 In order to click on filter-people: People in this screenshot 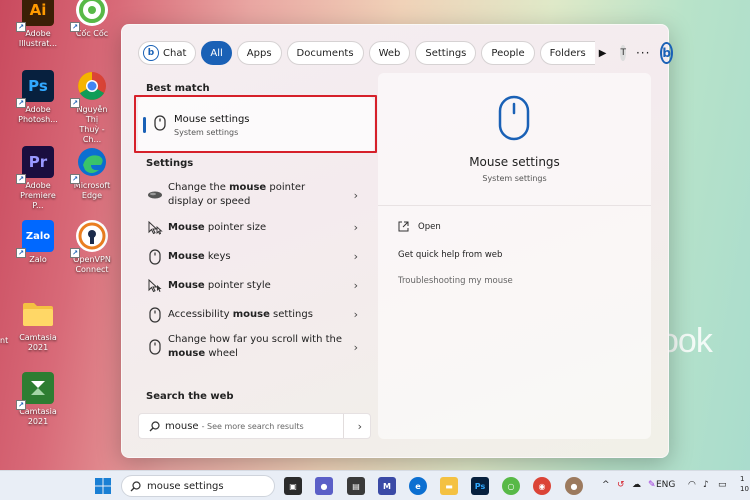, I will do `click(508, 53)`.